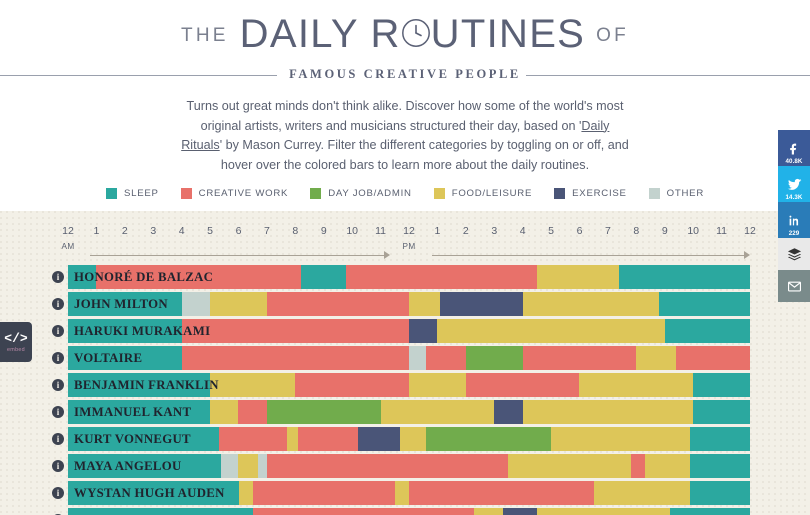 This screenshot has width=810, height=515. Describe the element at coordinates (794, 220) in the screenshot. I see `linkedin-share-button: 229` at that location.